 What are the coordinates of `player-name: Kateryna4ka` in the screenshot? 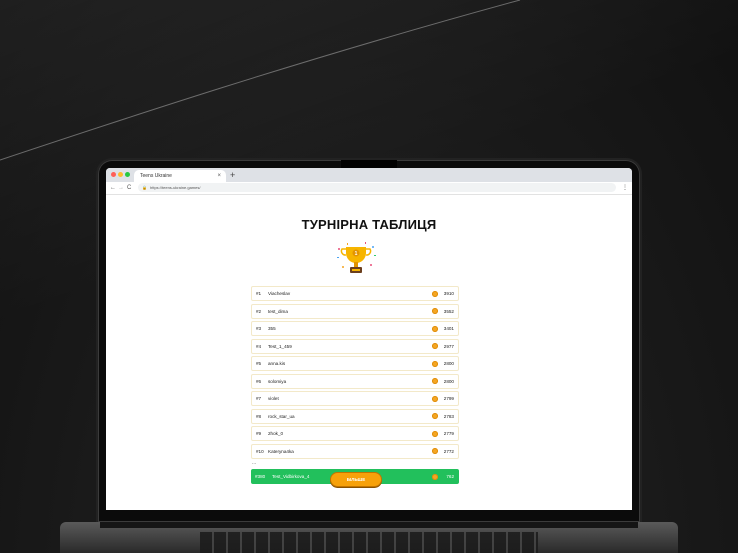 It's located at (281, 451).